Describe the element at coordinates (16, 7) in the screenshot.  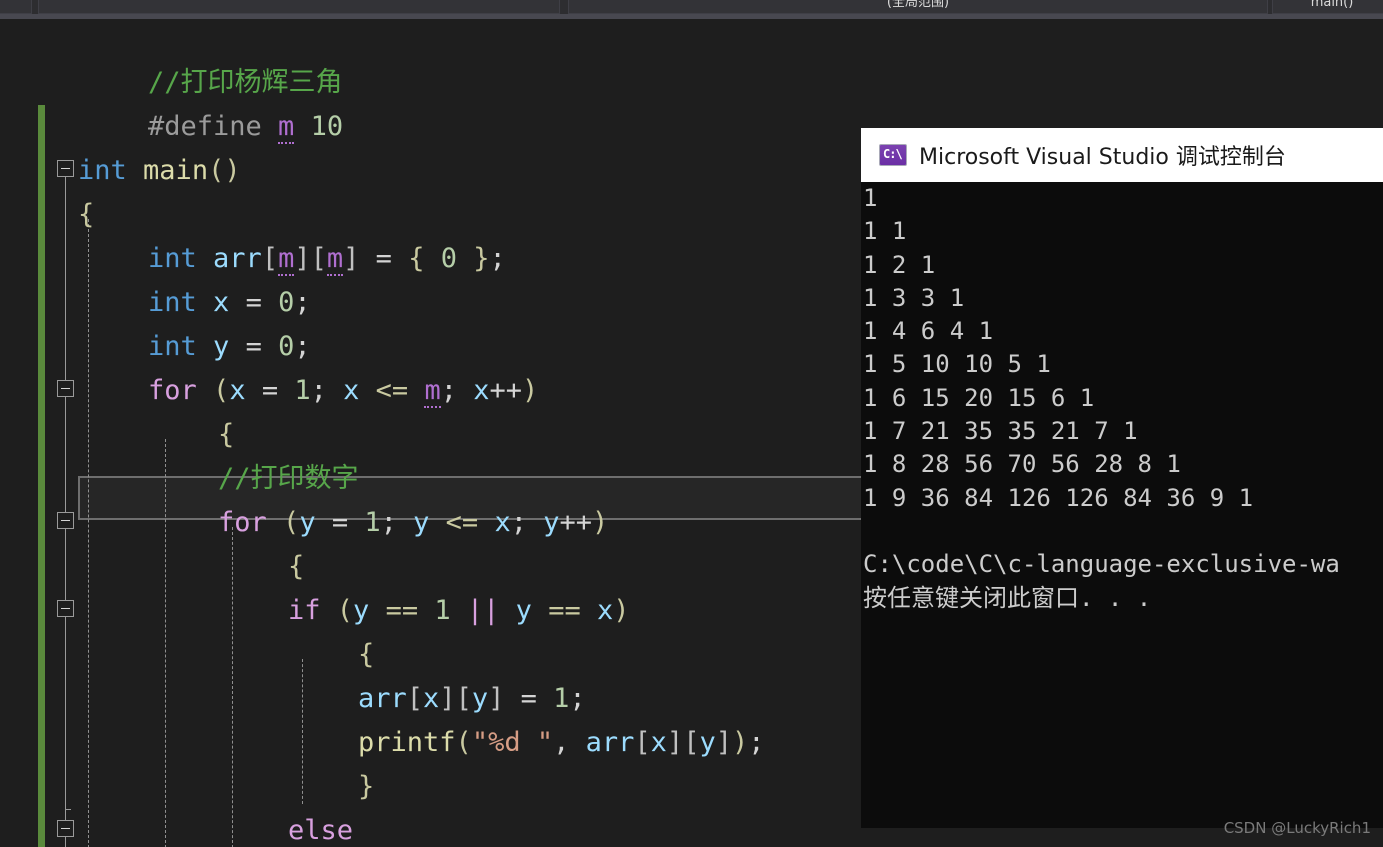
I see `navbar-project-dropdown` at that location.